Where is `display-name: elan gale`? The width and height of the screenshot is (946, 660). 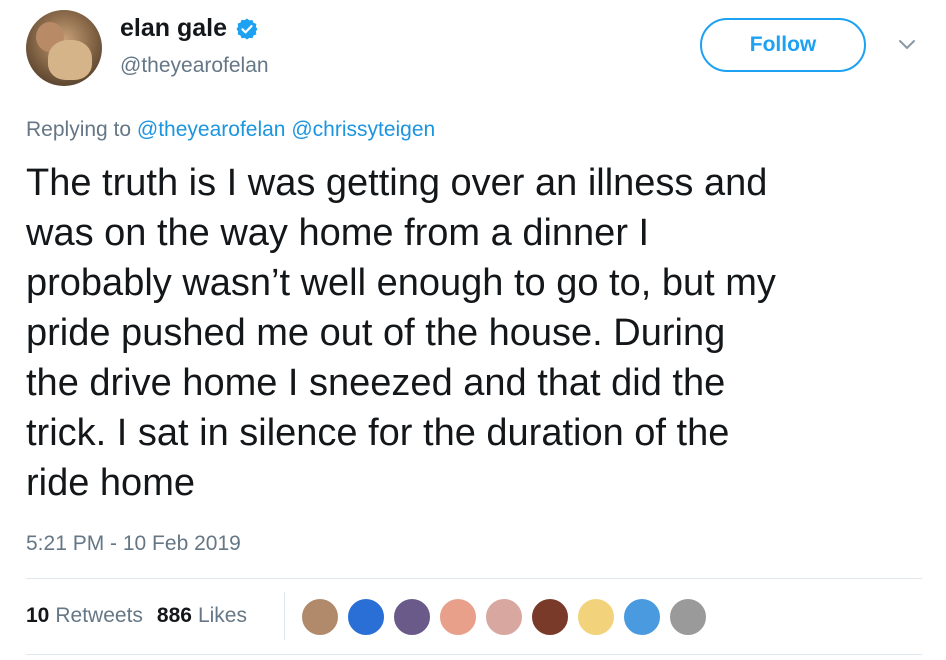
display-name: elan gale is located at coordinates (173, 28).